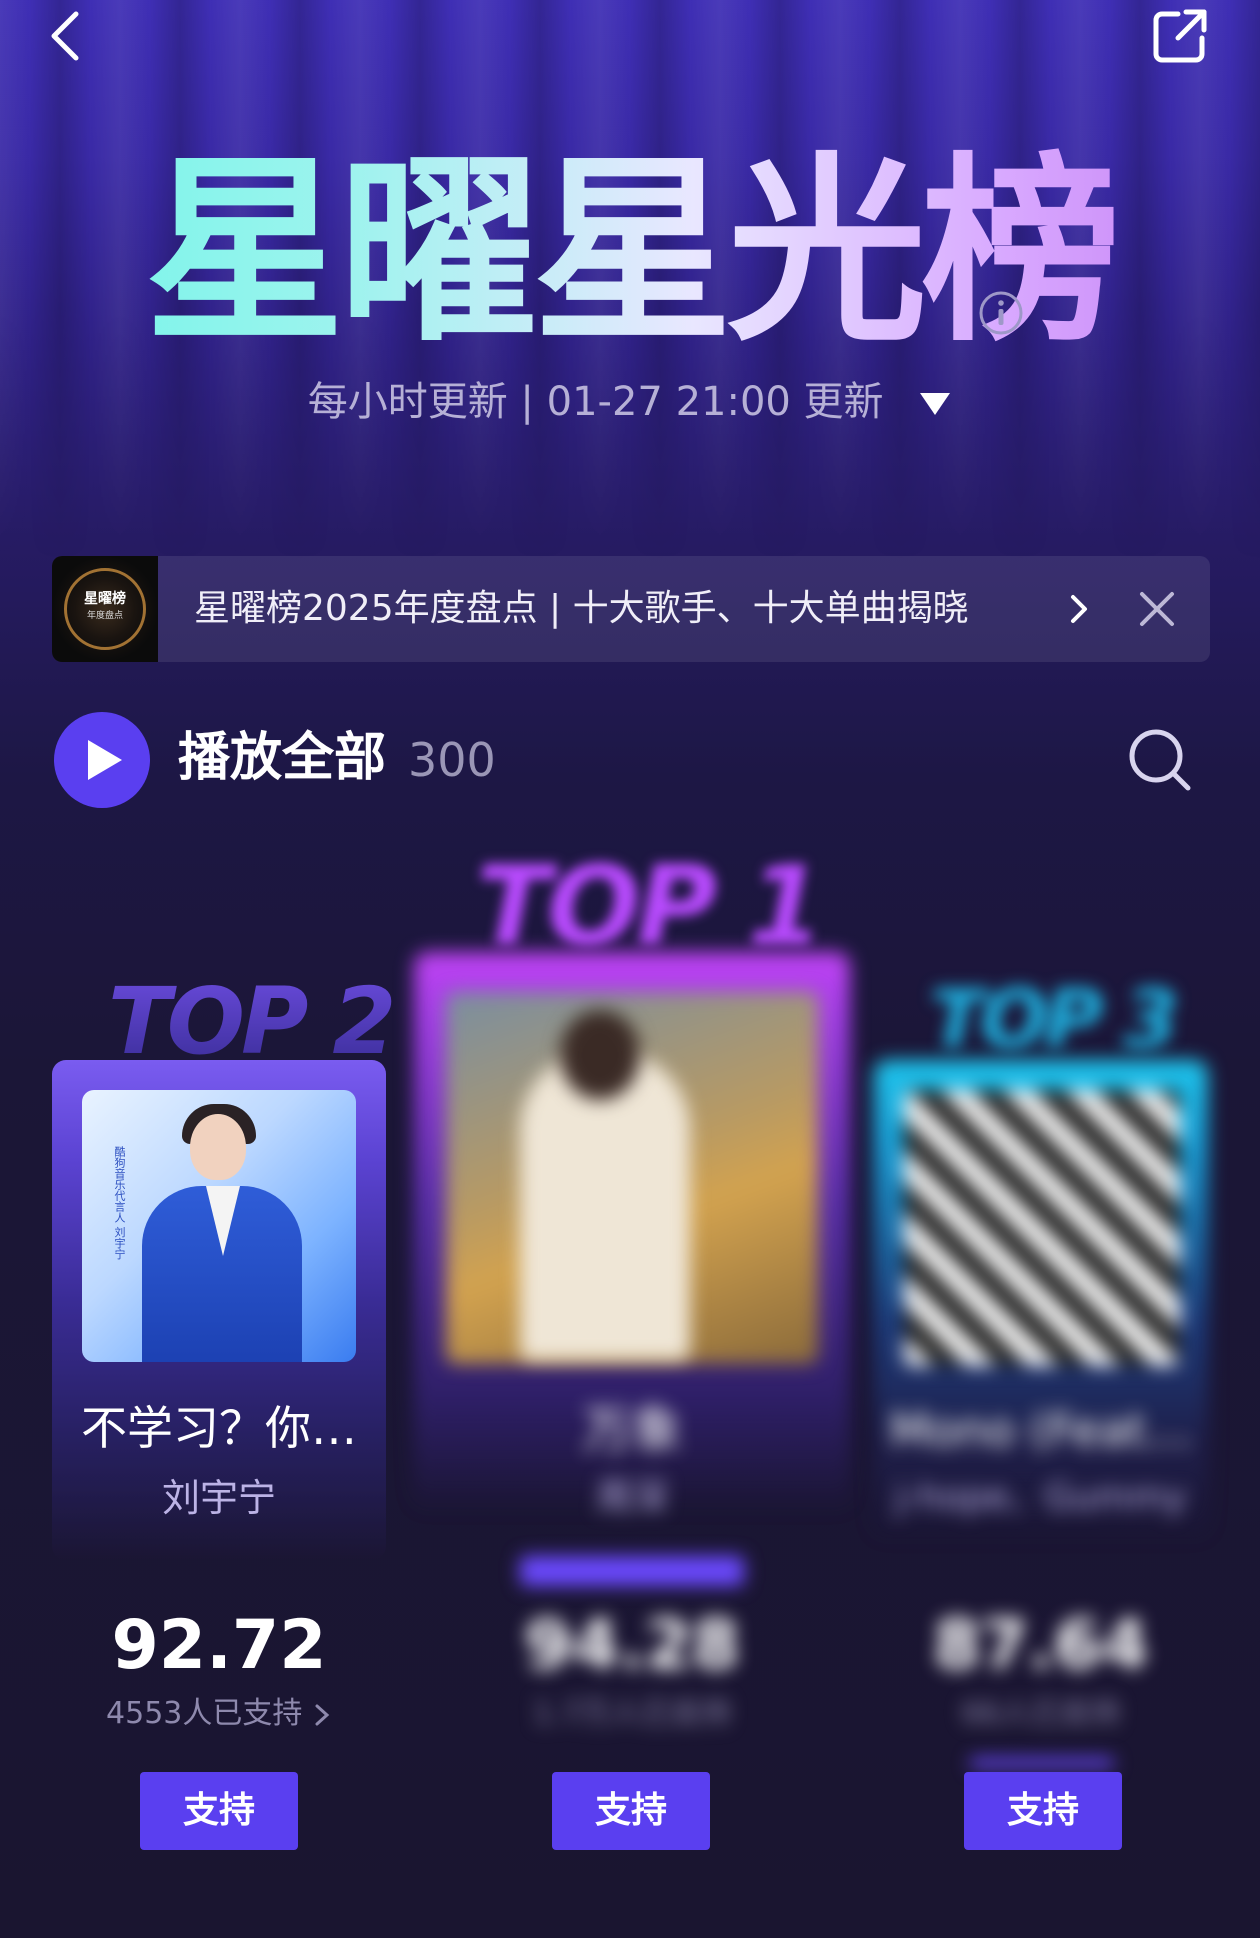 The height and width of the screenshot is (1938, 1260). Describe the element at coordinates (219, 1226) in the screenshot. I see `top2-cover-image: 酷狗音乐代言人 刘宇宁` at that location.